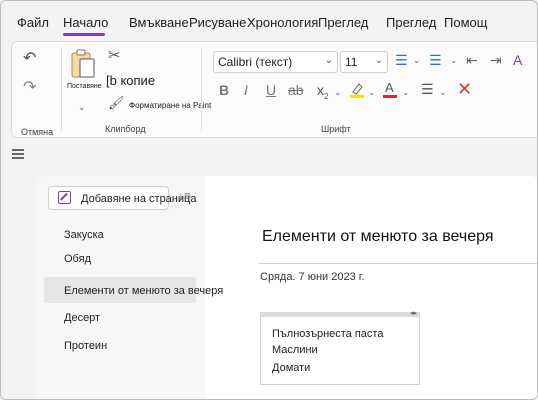  Describe the element at coordinates (378, 237) in the screenshot. I see `page-title: Елементи от менюто за вечеря` at that location.